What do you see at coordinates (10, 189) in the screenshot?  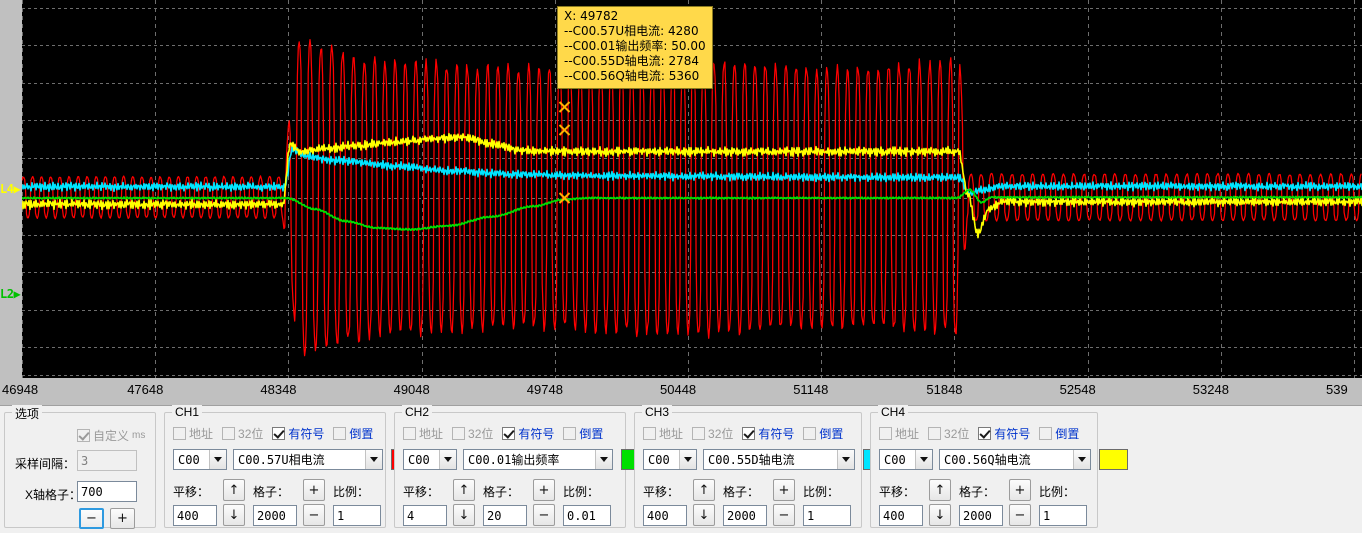 I see `marker-l4-label: L4▶` at bounding box center [10, 189].